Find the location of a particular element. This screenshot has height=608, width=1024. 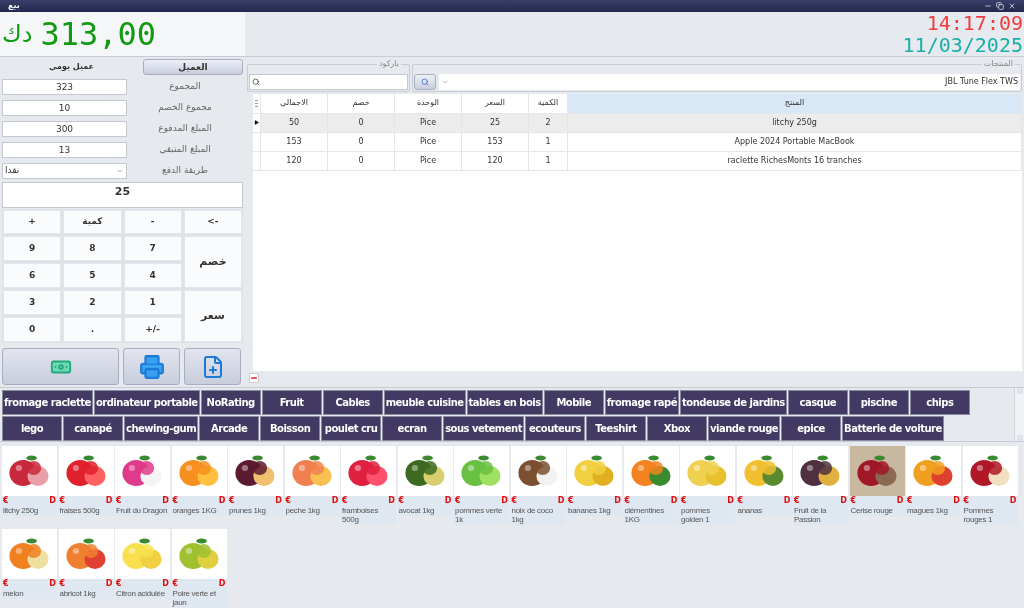

product-tile: € D Pommes rouges 1 is located at coordinates (990, 485).